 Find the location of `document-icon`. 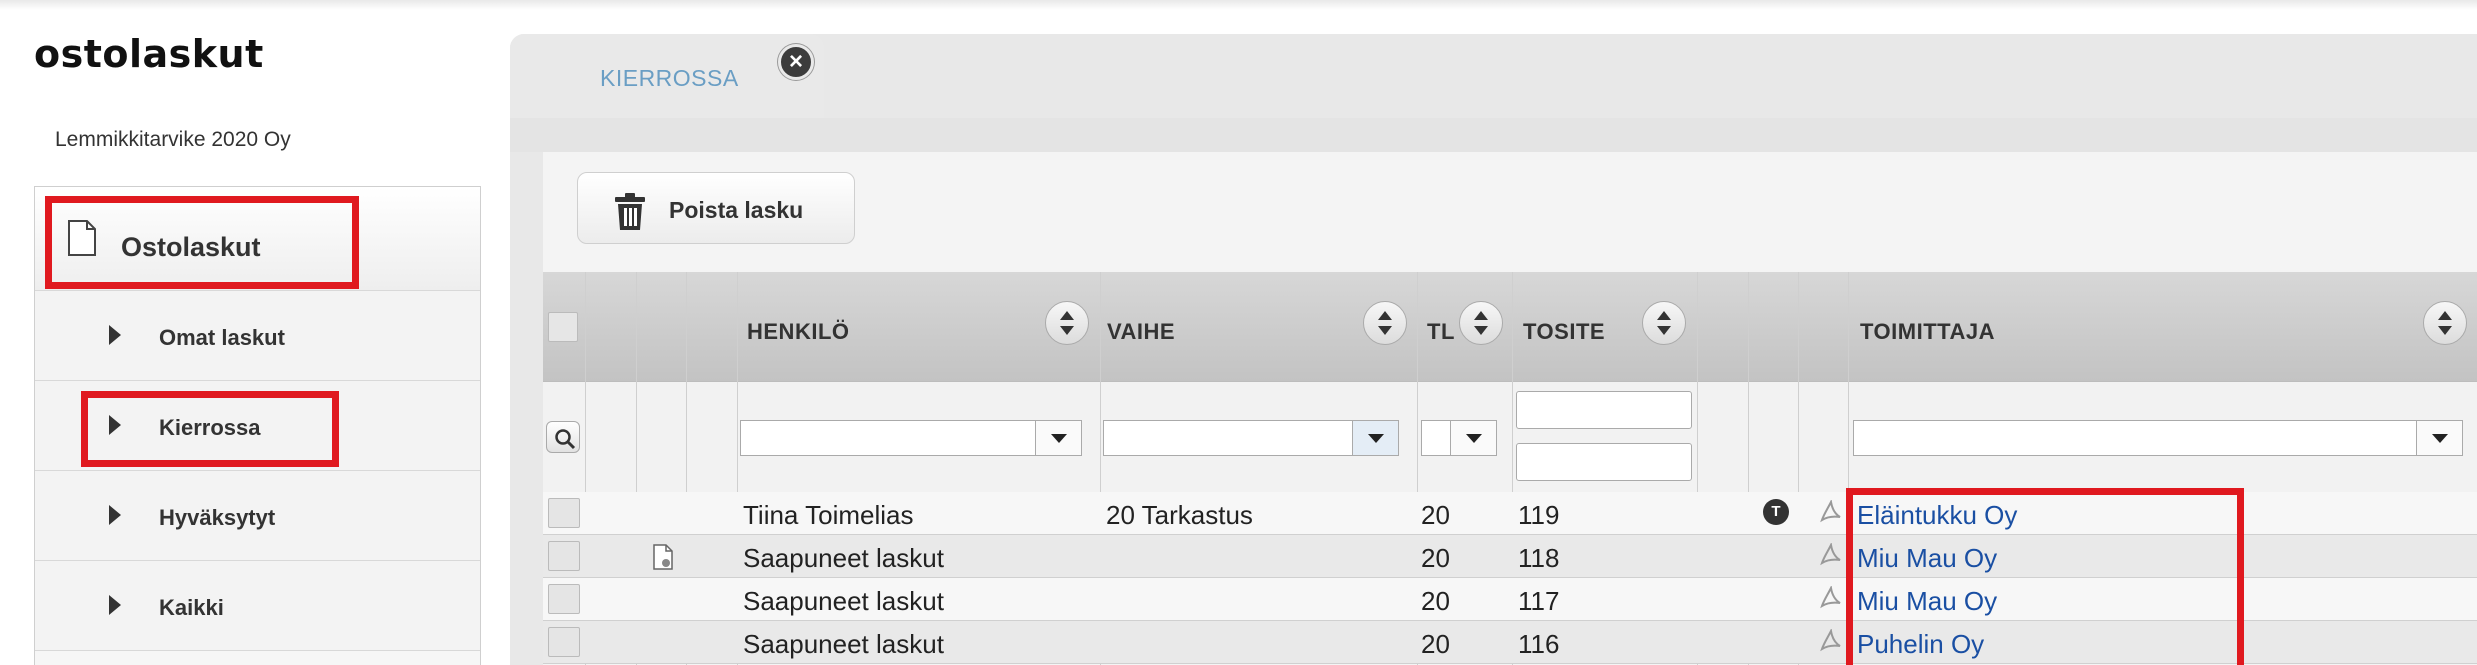

document-icon is located at coordinates (82, 238).